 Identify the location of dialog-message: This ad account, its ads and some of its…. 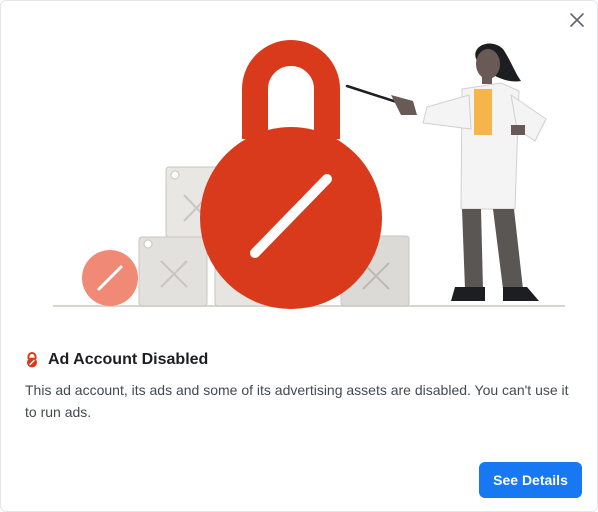
(297, 401).